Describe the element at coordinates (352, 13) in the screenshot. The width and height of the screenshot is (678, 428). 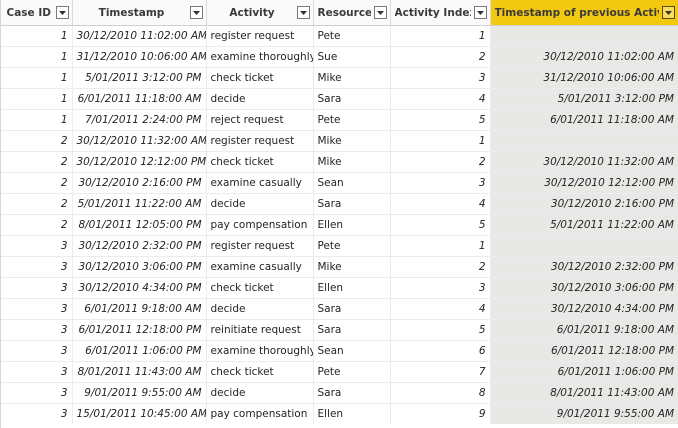
I see `column-header-resource: Resource` at that location.